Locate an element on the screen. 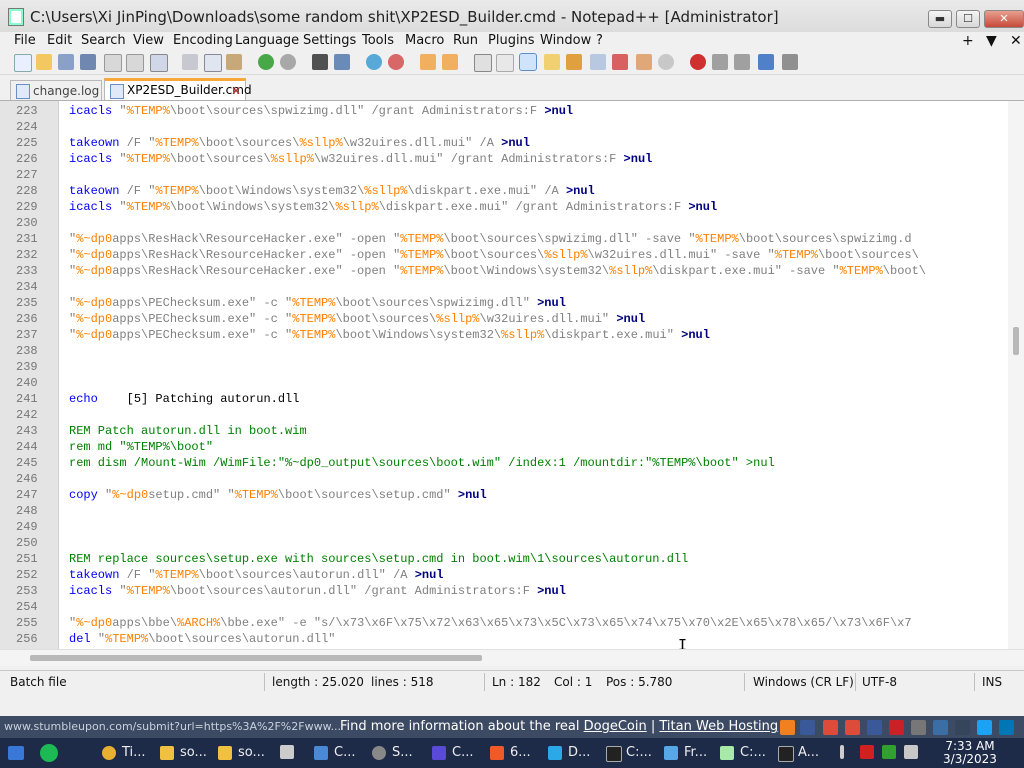 This screenshot has height=768, width=1024. print-icon is located at coordinates (159, 63).